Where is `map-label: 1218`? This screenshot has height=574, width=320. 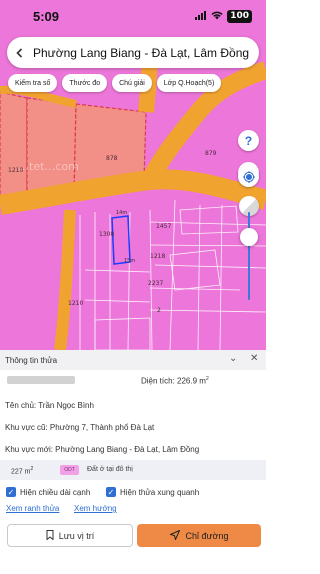 map-label: 1218 is located at coordinates (157, 256).